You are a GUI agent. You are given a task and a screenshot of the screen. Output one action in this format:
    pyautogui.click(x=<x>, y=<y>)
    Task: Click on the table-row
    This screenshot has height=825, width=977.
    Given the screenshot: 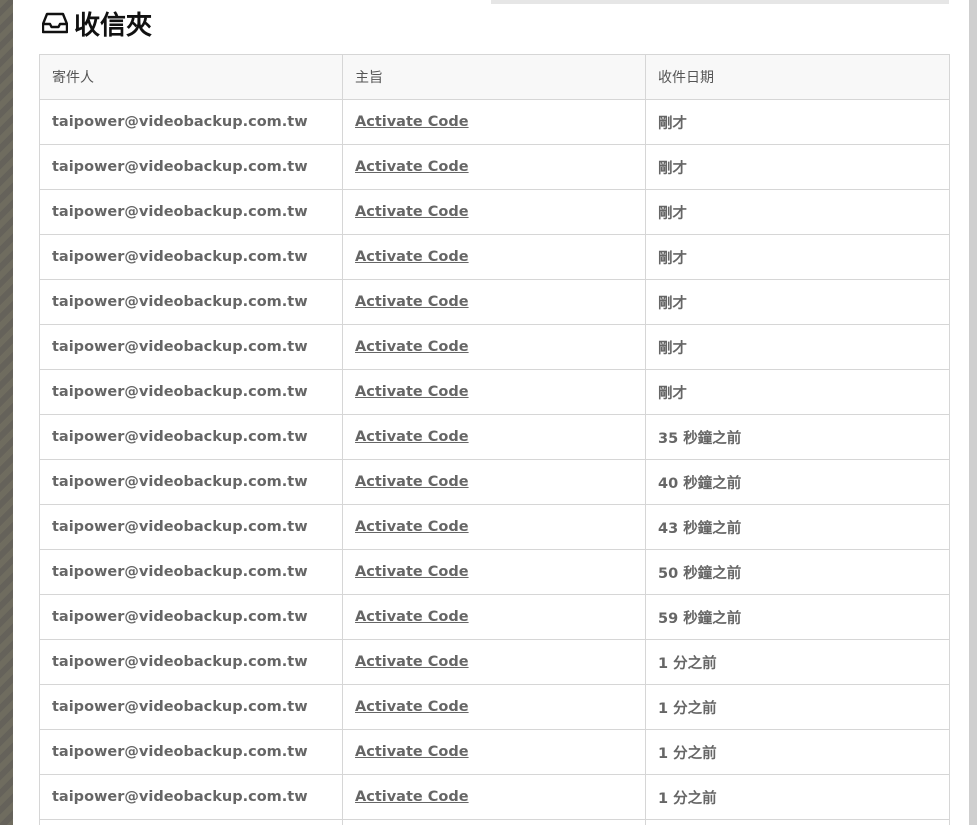 What is the action you would take?
    pyautogui.click(x=494, y=822)
    